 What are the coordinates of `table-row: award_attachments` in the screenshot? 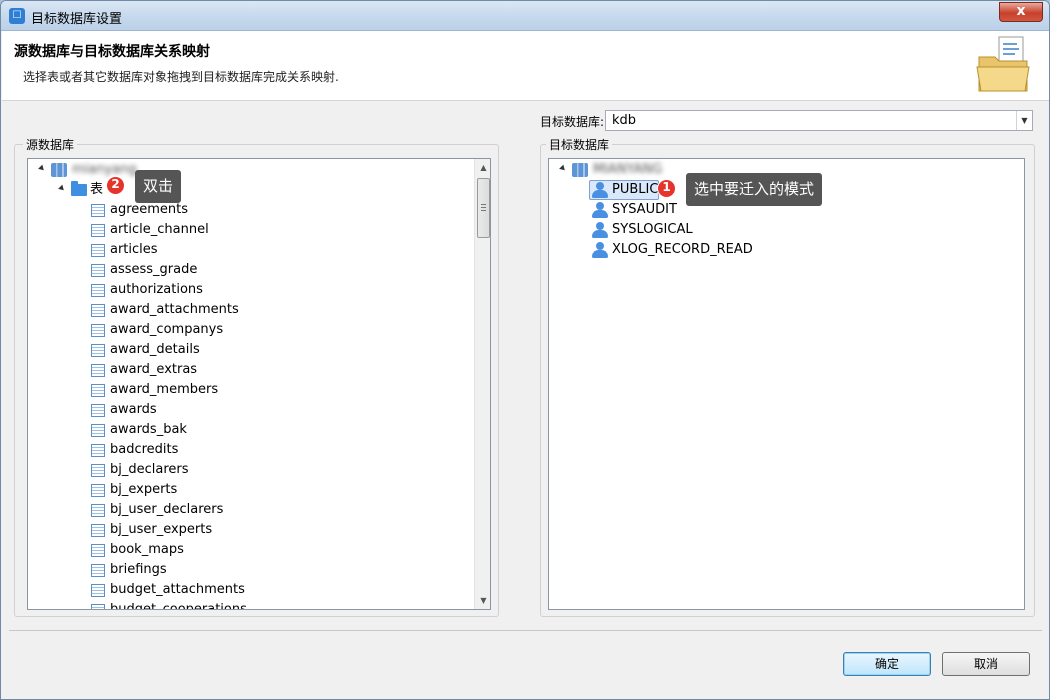 It's located at (174, 310).